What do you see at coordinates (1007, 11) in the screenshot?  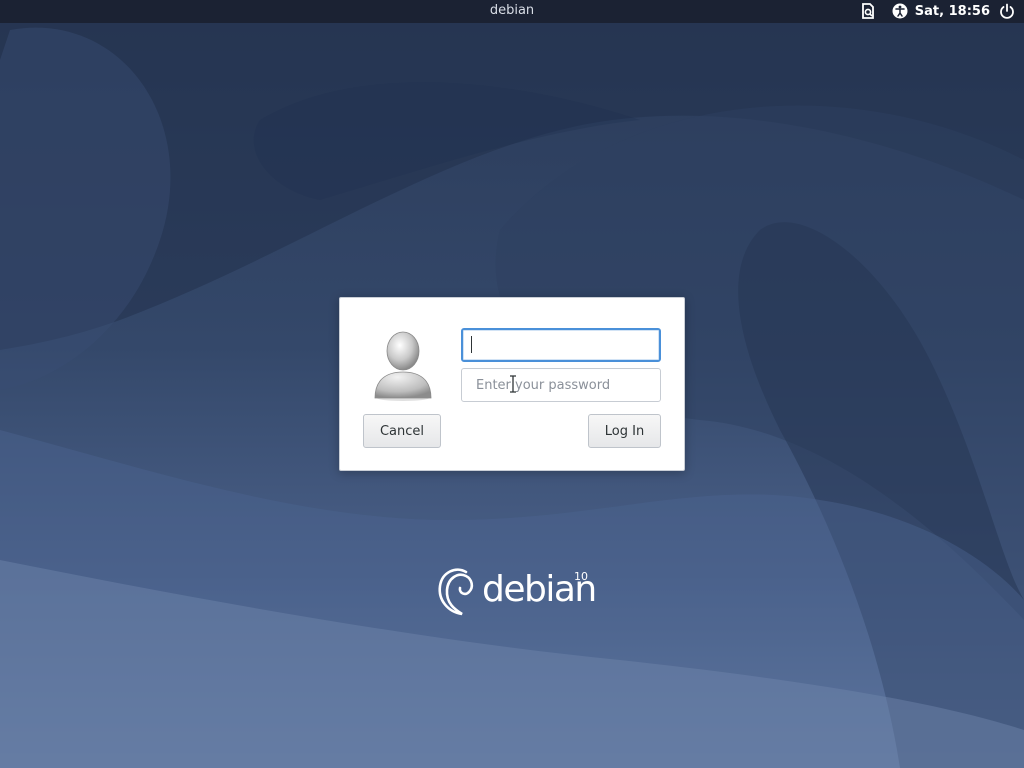 I see `power-icon` at bounding box center [1007, 11].